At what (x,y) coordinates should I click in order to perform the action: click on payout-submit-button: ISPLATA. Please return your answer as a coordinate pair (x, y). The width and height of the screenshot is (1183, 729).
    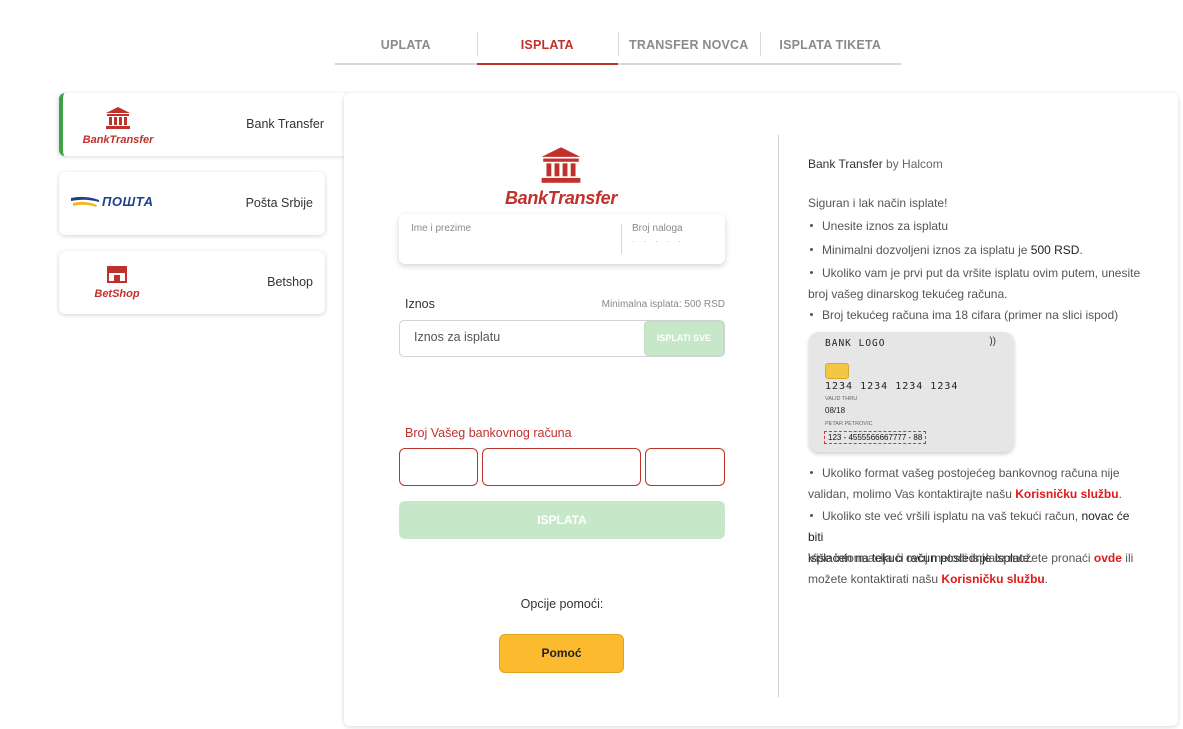
    Looking at the image, I should click on (562, 520).